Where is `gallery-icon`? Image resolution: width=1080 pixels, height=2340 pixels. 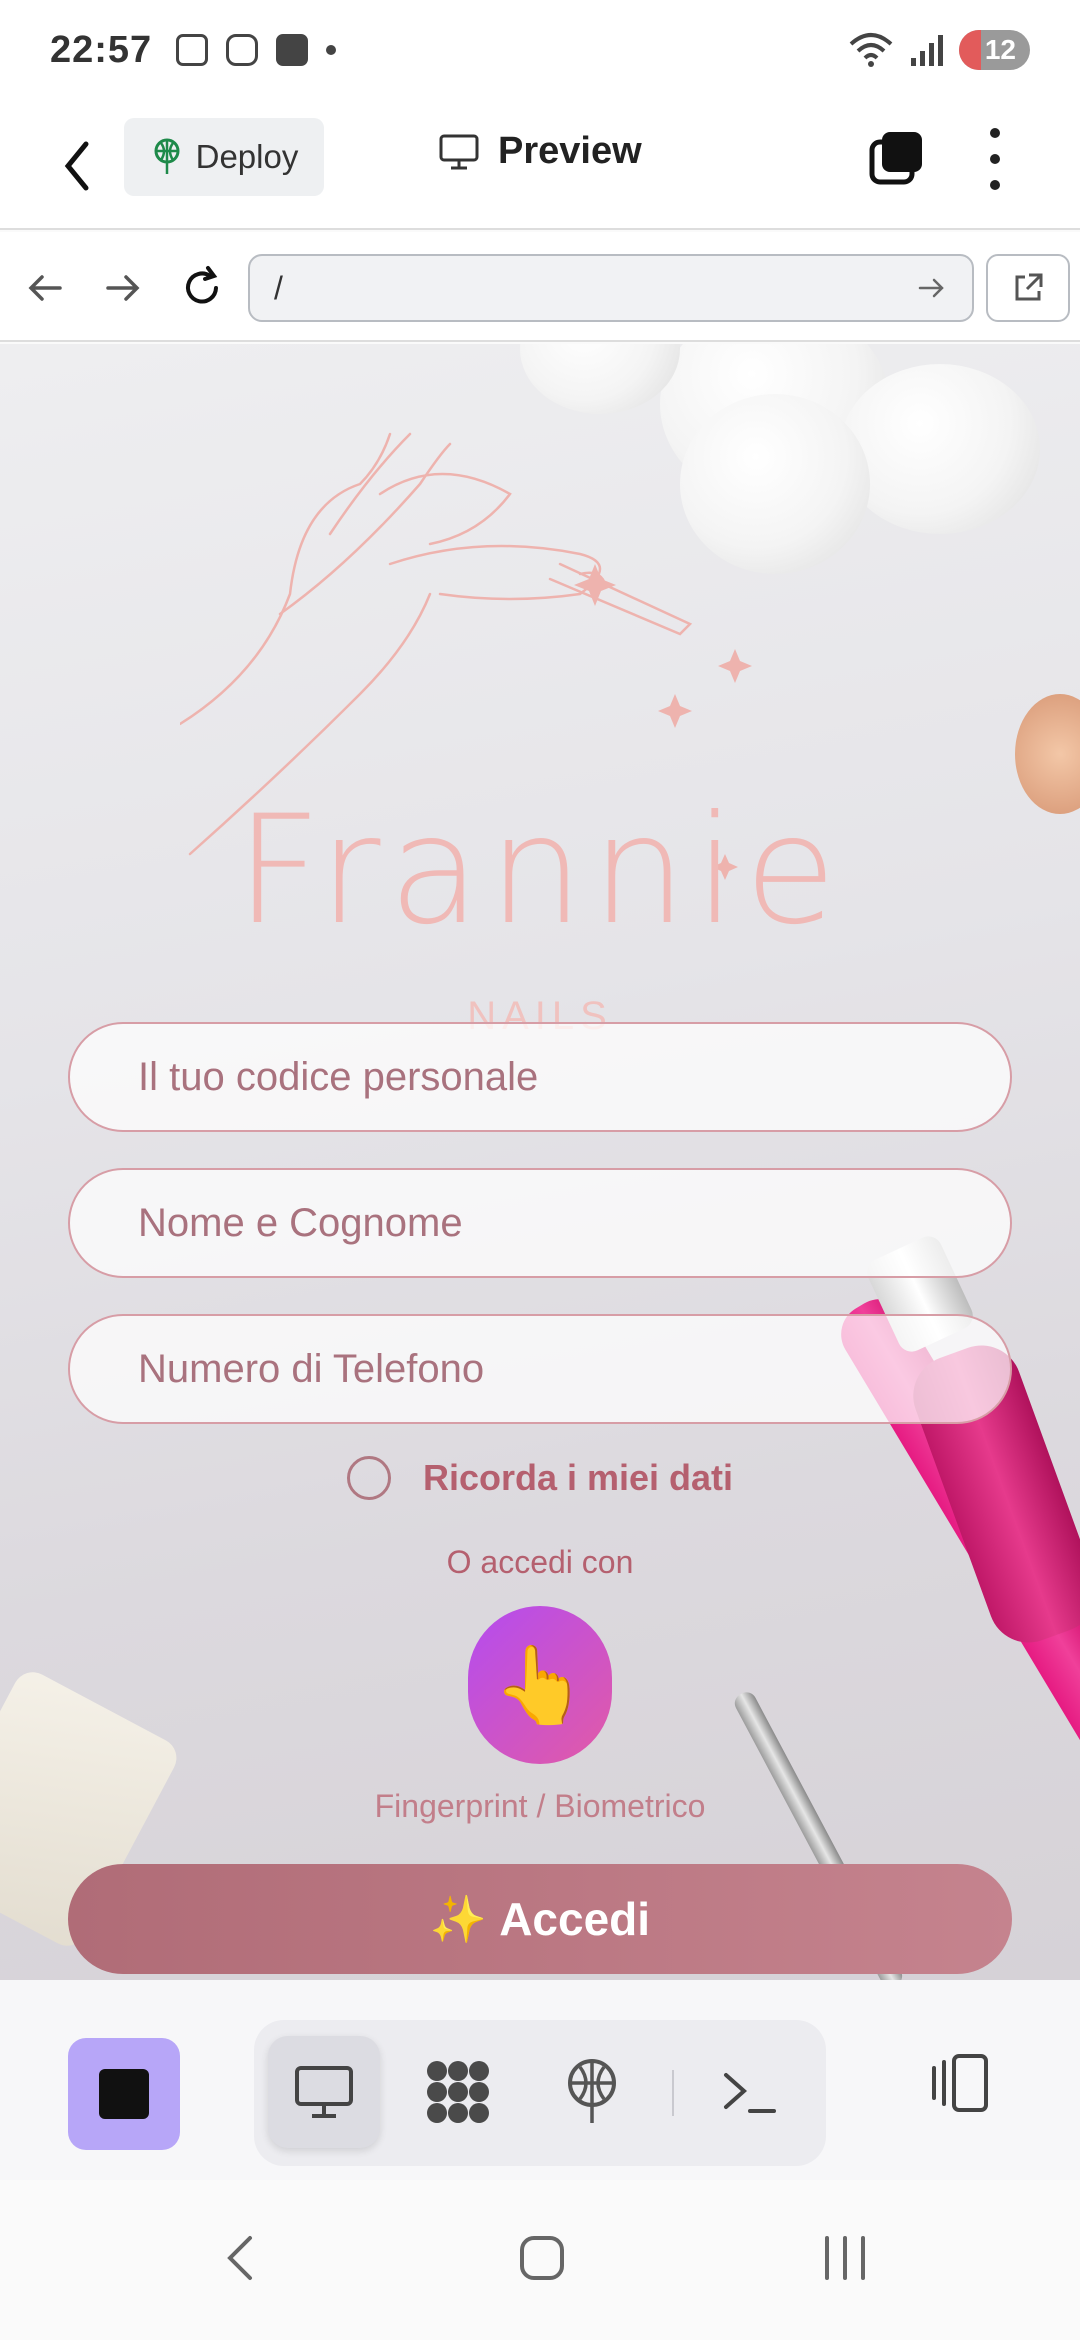 gallery-icon is located at coordinates (192, 50).